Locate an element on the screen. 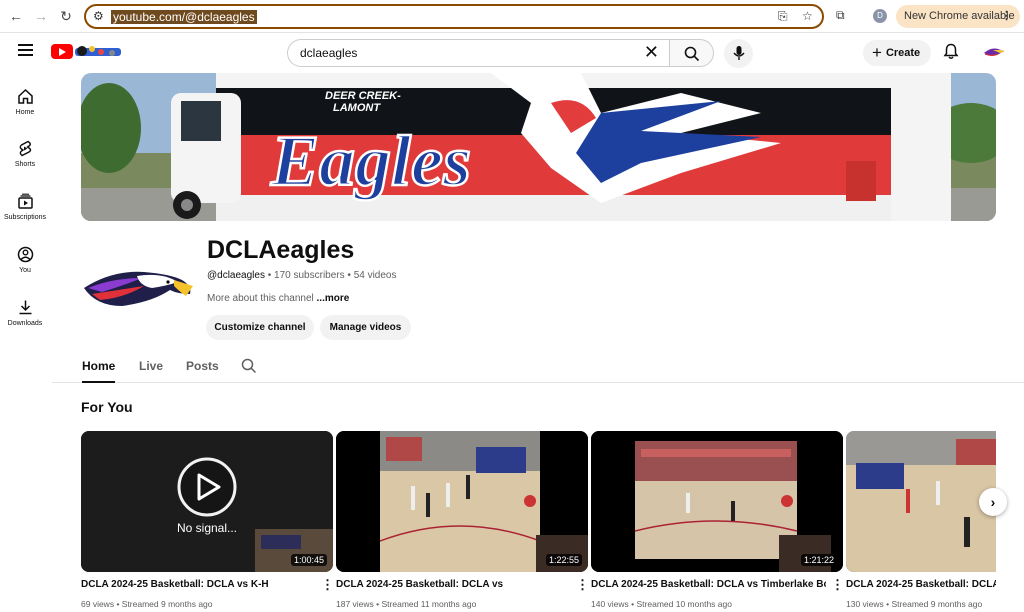  menu-icon is located at coordinates (25, 50).